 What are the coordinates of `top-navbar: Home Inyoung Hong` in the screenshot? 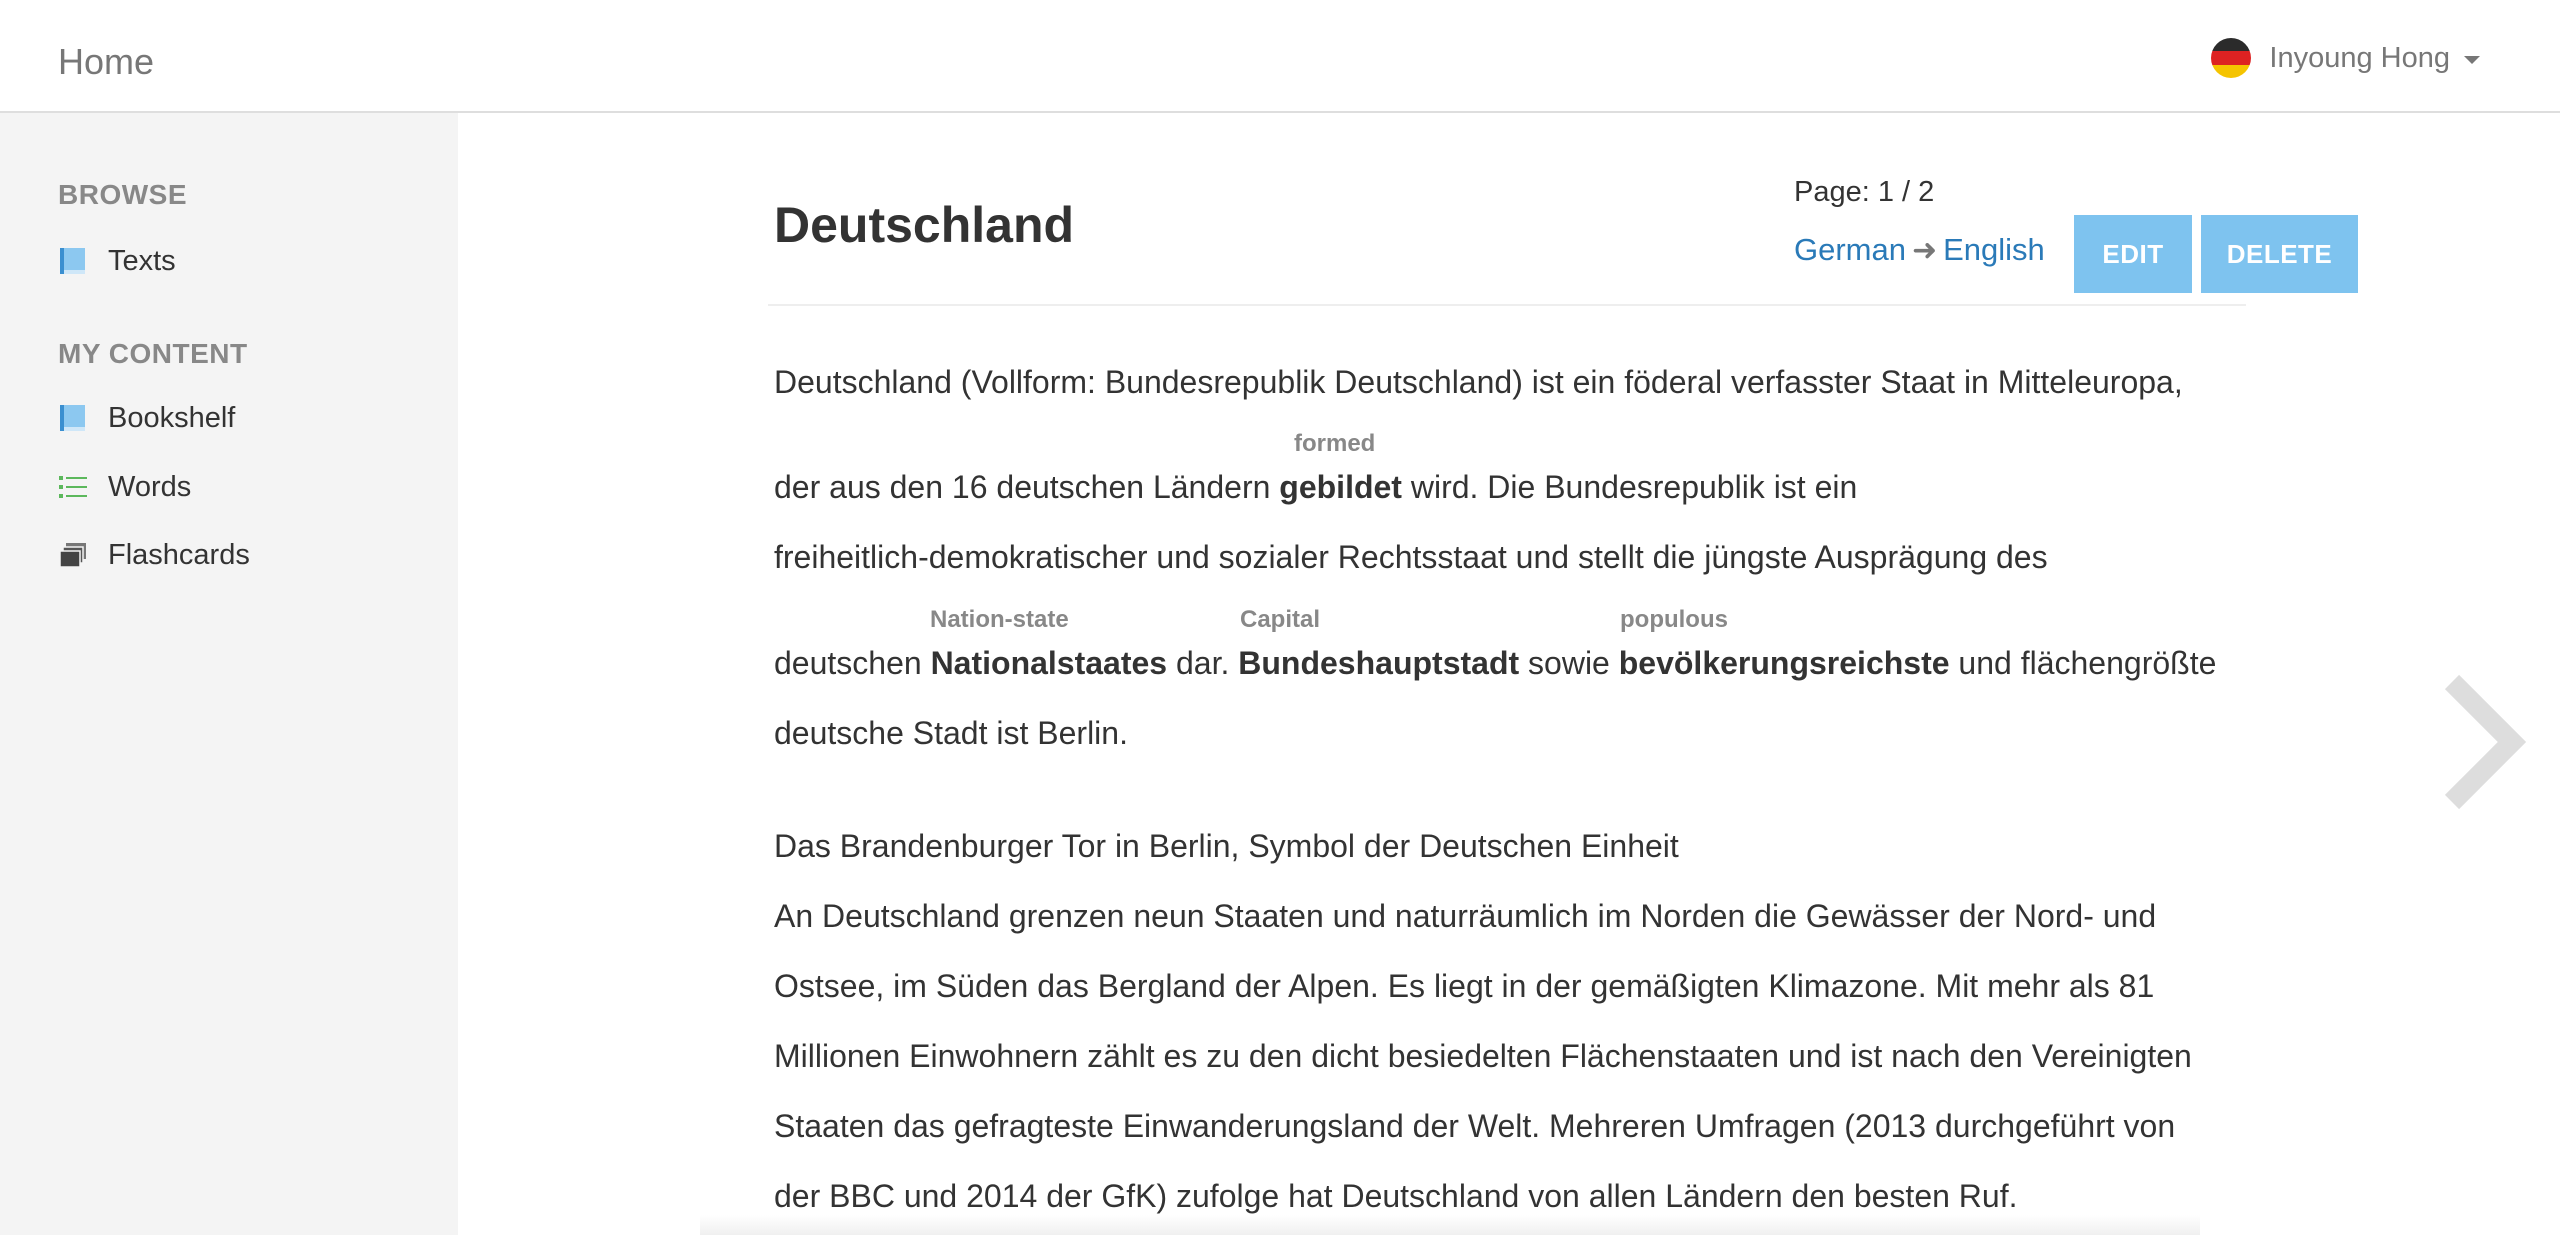 It's located at (1280, 56).